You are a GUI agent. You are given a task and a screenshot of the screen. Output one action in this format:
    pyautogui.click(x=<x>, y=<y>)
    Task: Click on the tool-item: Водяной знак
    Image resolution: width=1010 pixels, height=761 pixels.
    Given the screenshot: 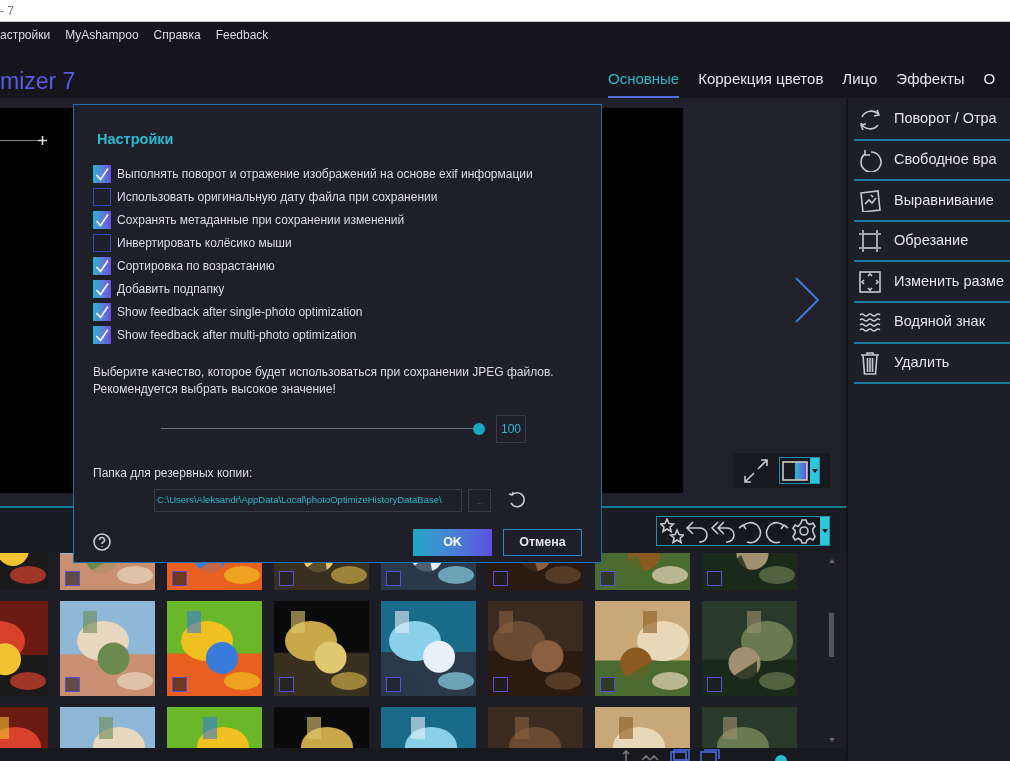 What is the action you would take?
    pyautogui.click(x=932, y=323)
    